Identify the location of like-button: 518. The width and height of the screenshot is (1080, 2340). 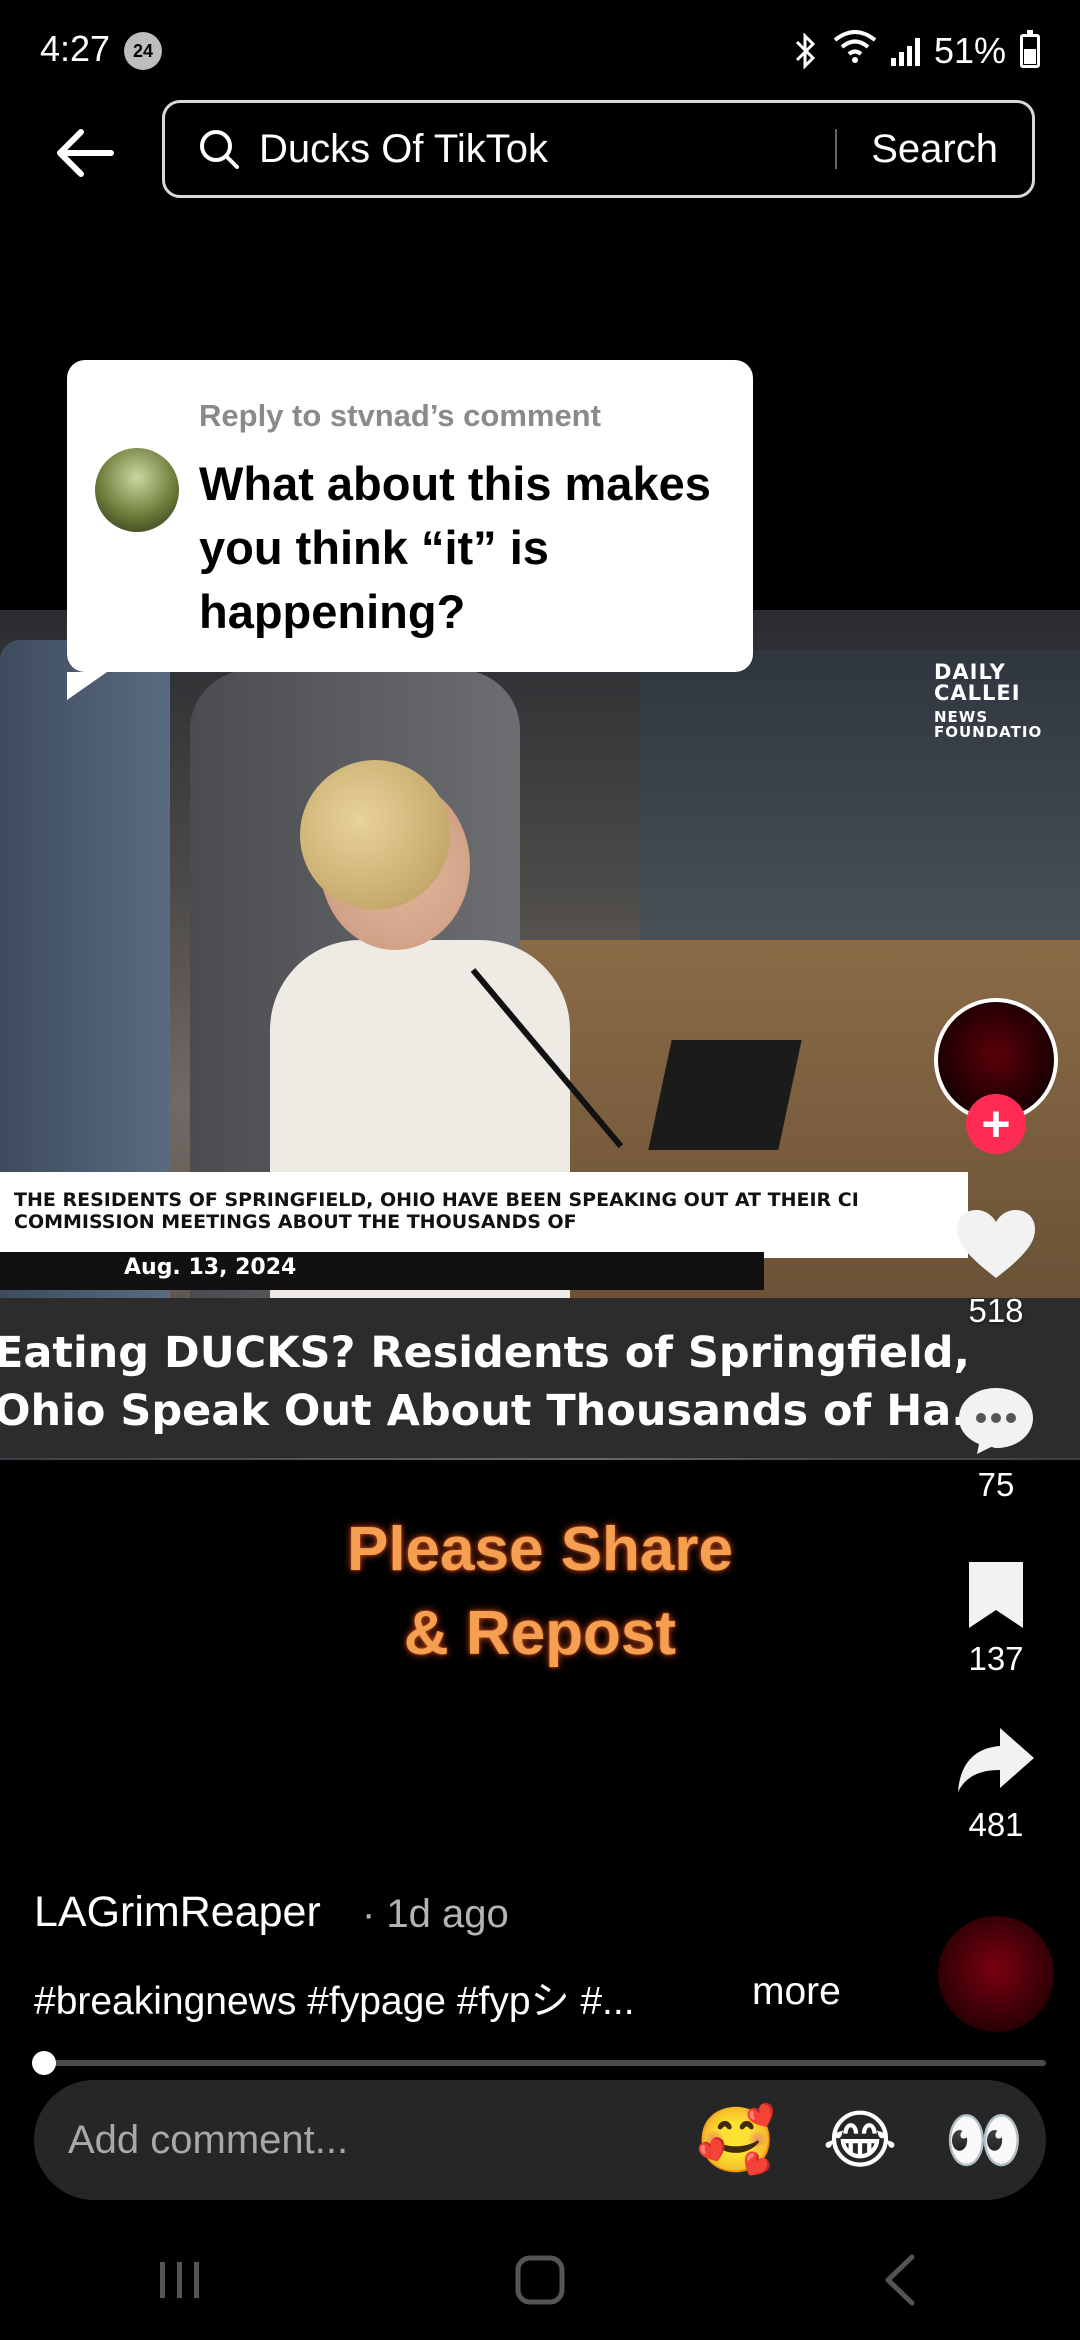
(996, 1269).